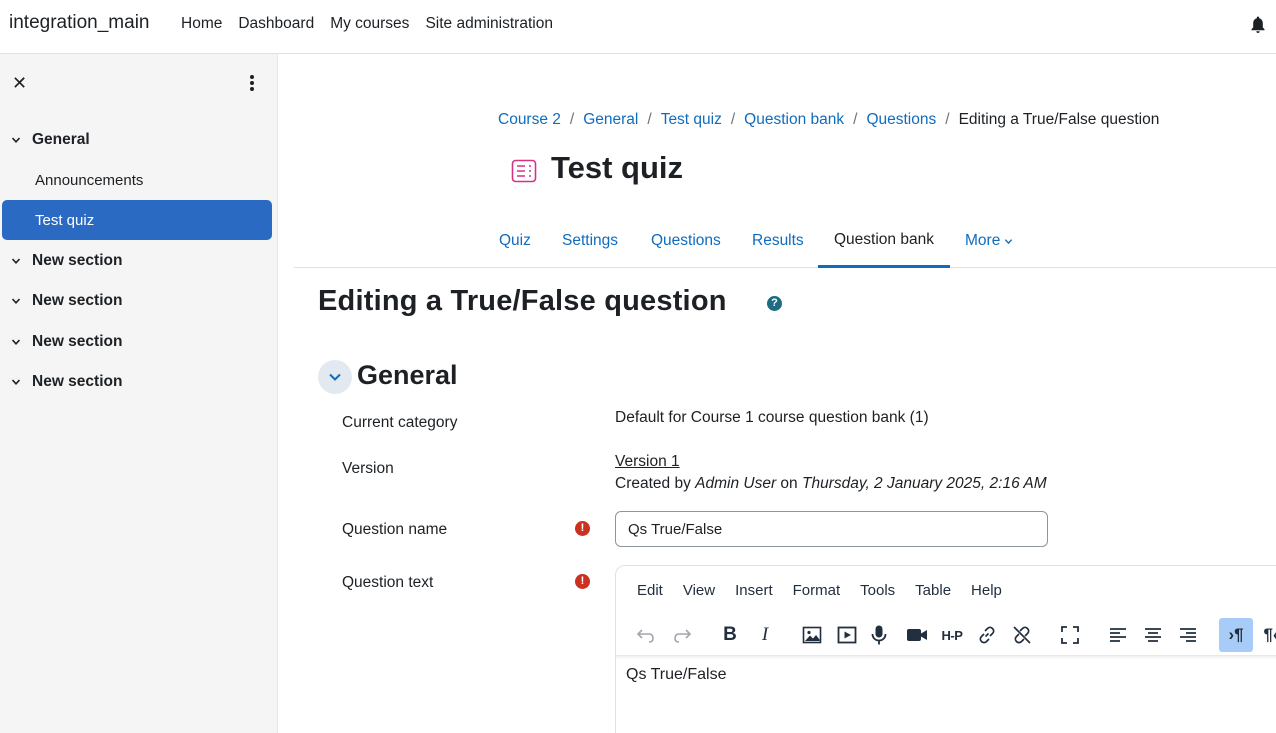 This screenshot has height=733, width=1276. Describe the element at coordinates (986, 590) in the screenshot. I see `menu-help: Help` at that location.